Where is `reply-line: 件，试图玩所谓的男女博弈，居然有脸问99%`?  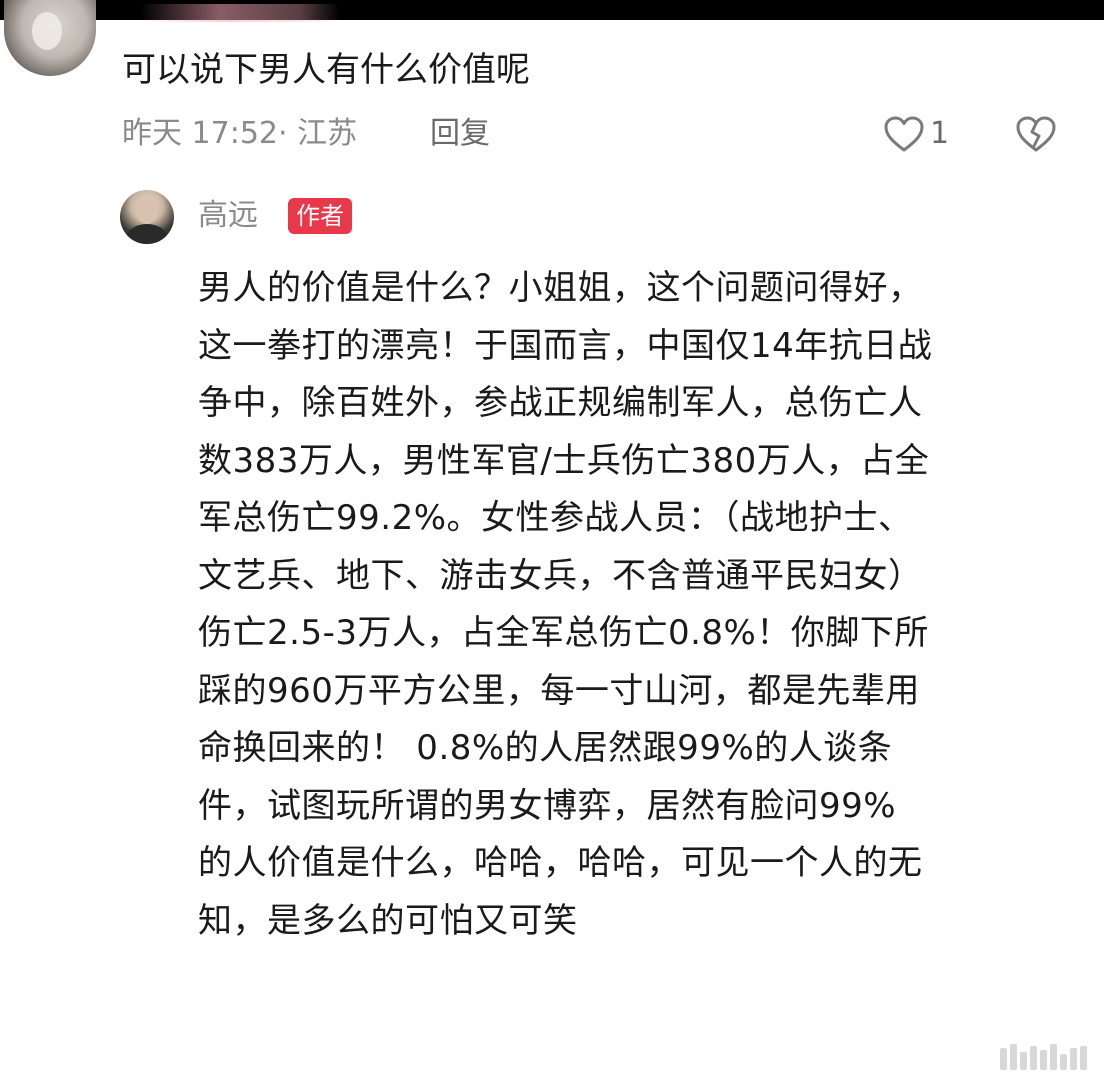 reply-line: 件，试图玩所谓的男女博弈，居然有脸问99% is located at coordinates (547, 805).